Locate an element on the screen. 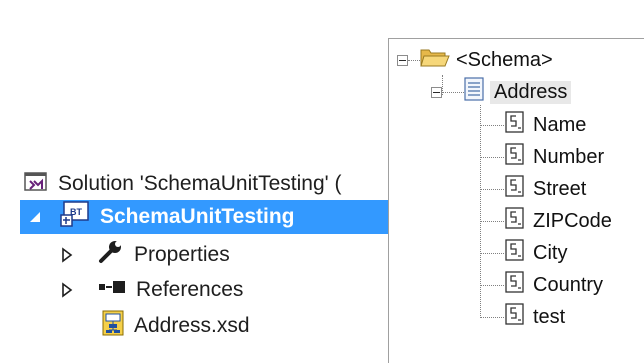  field-node-street: Street is located at coordinates (544, 189).